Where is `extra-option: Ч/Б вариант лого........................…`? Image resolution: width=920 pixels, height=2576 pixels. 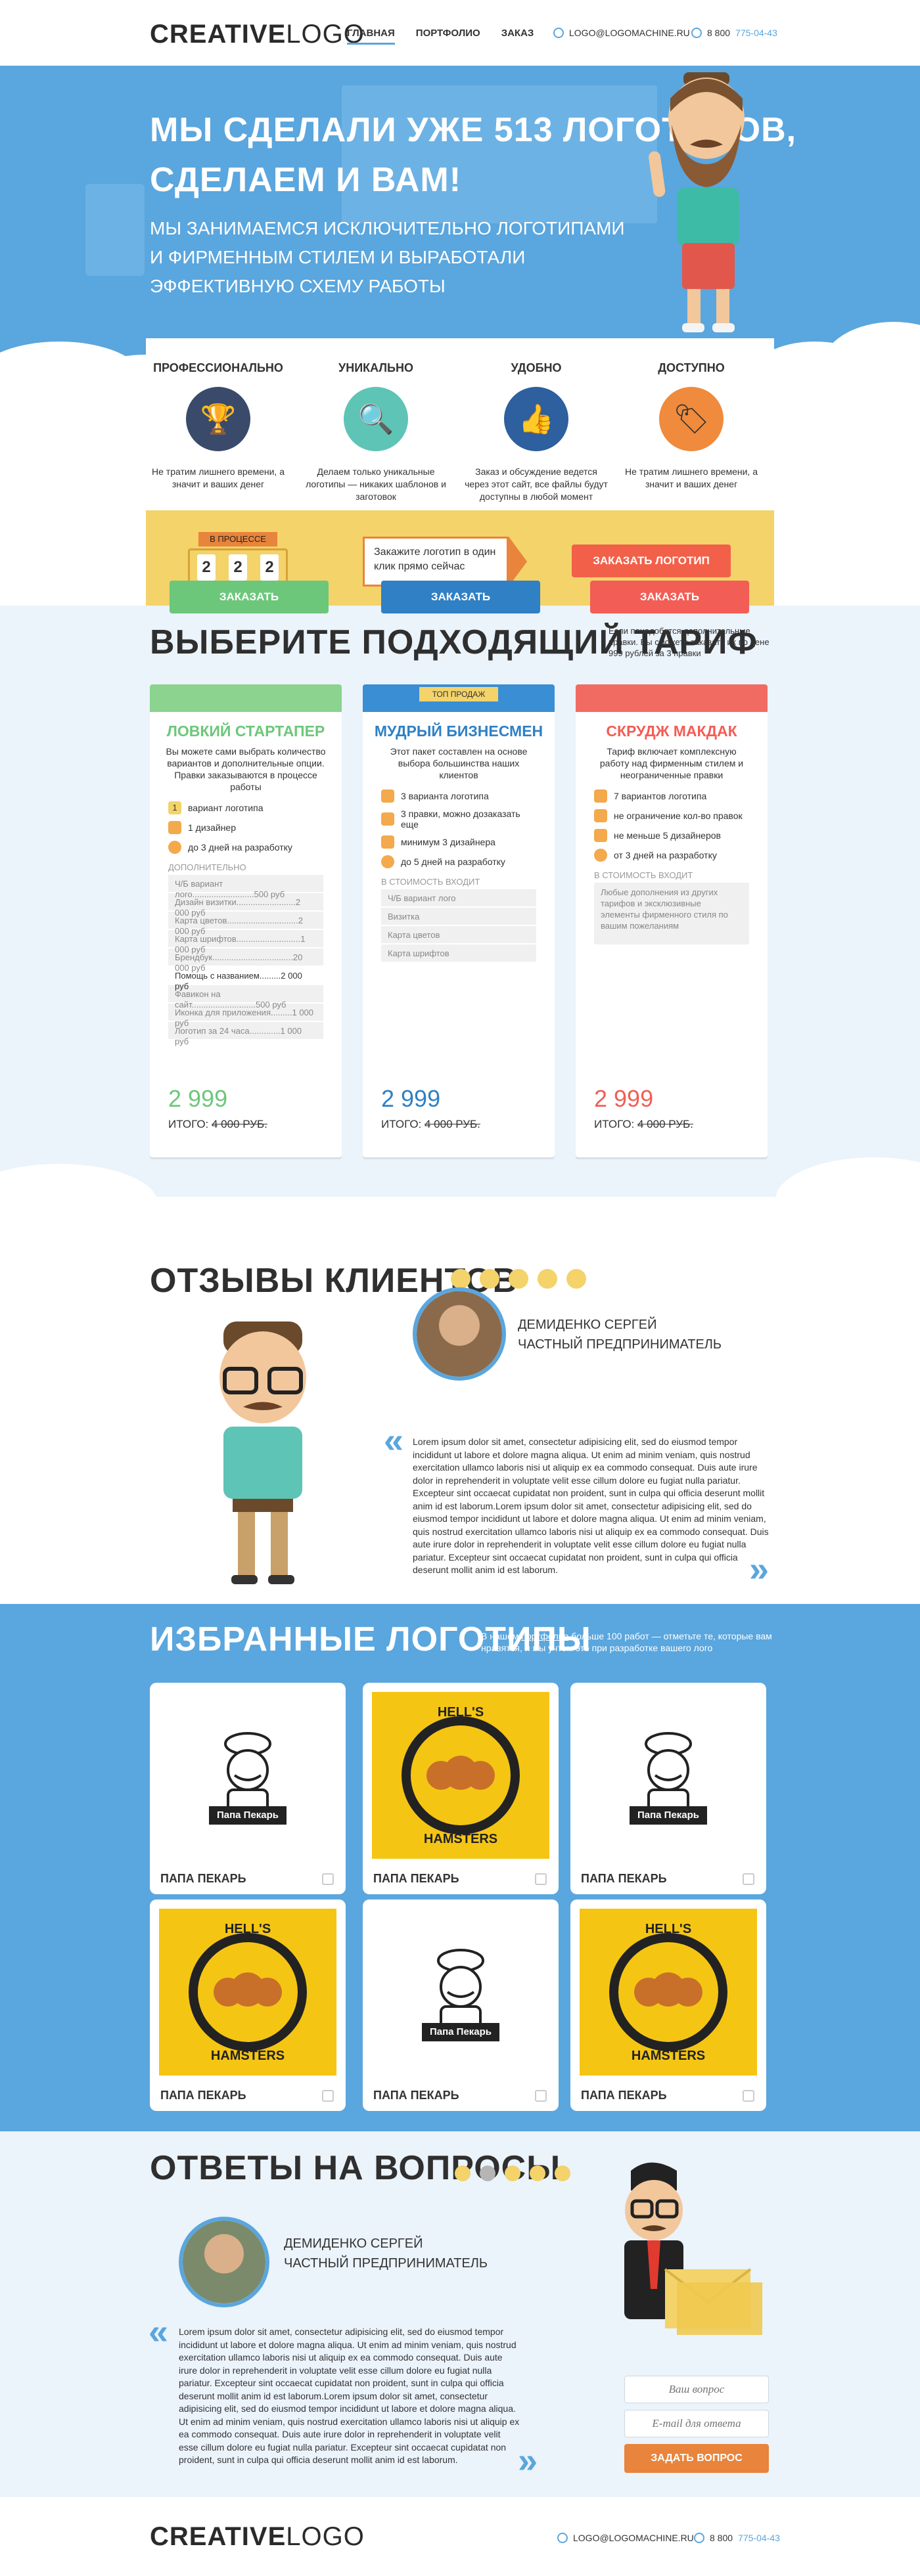
extra-option: Ч/Б вариант лого........................… is located at coordinates (246, 887).